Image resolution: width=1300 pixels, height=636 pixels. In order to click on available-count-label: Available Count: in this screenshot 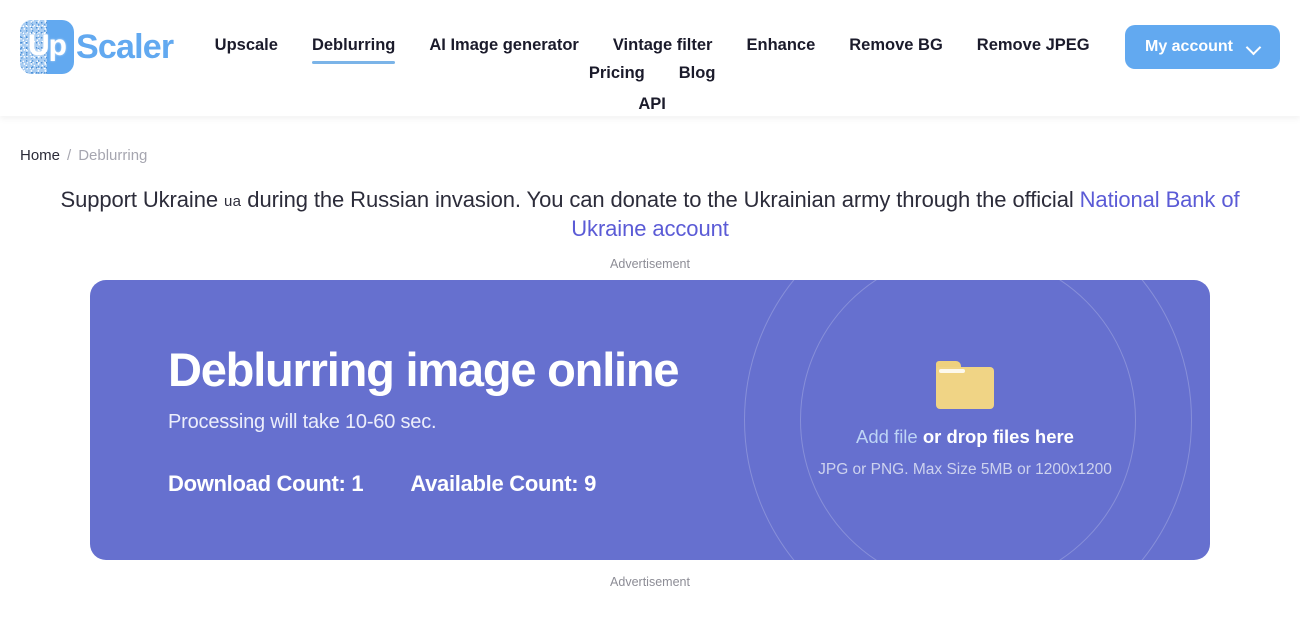, I will do `click(494, 483)`.